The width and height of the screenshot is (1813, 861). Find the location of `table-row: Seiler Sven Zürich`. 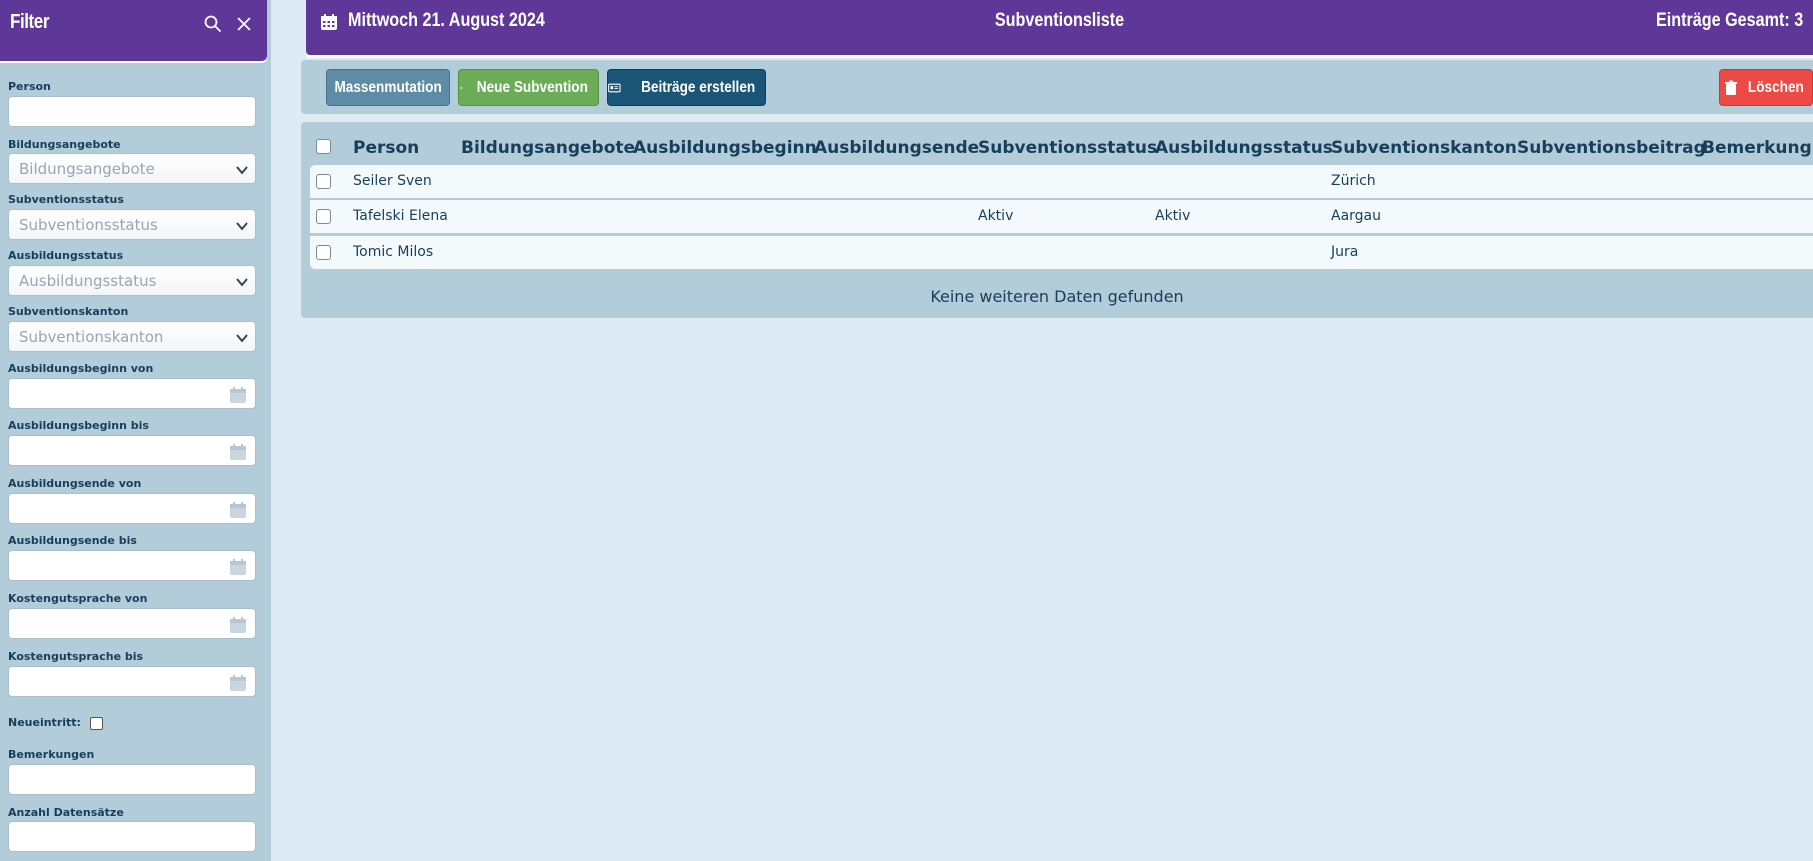

table-row: Seiler Sven Zürich is located at coordinates (1061, 181).